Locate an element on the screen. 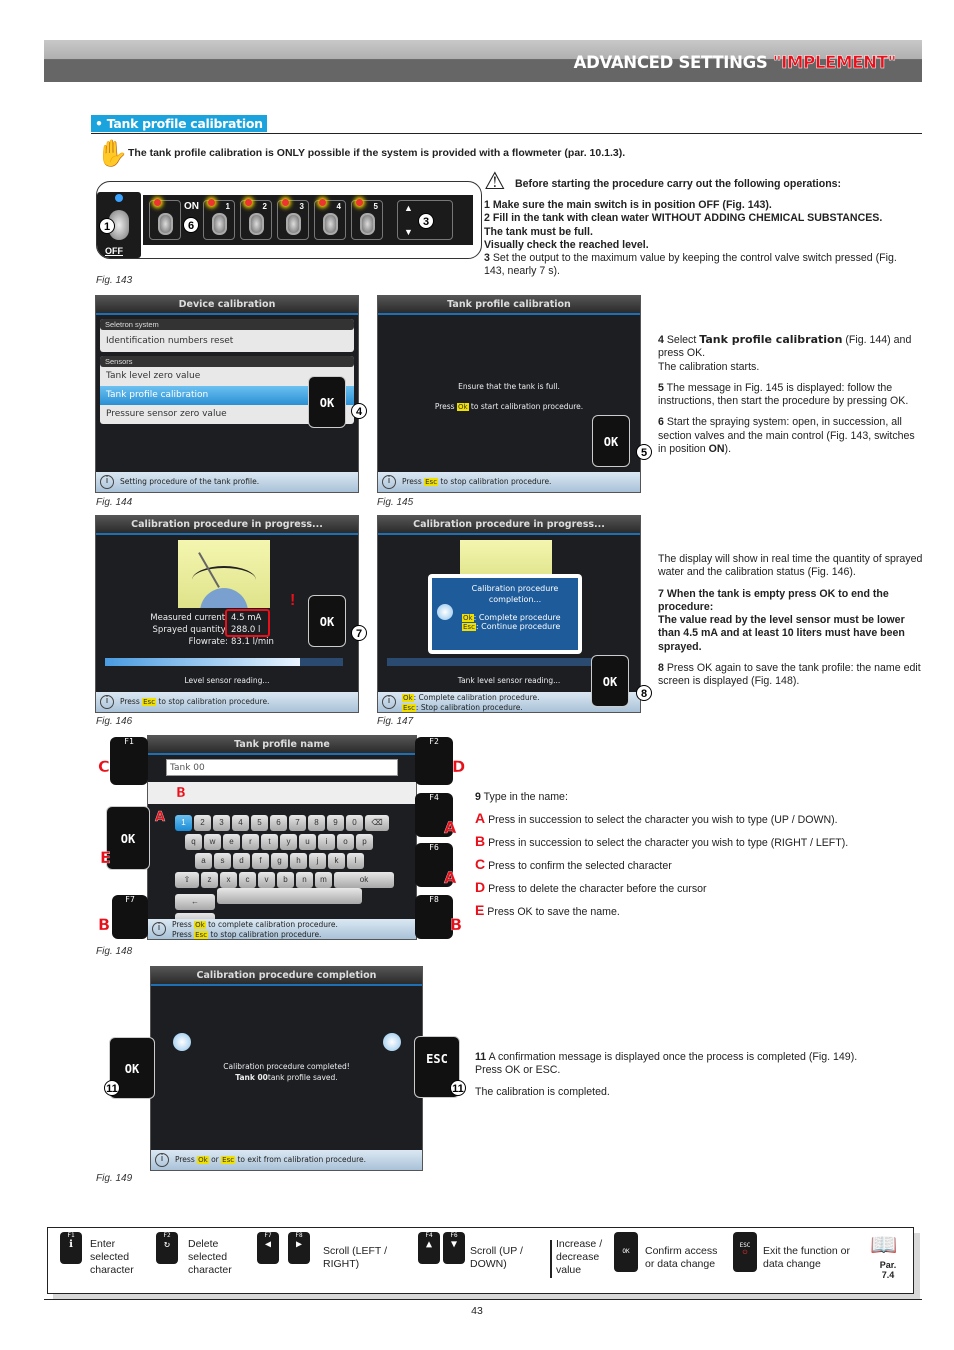 This screenshot has height=1350, width=954. f7-key: F7 is located at coordinates (130, 917).